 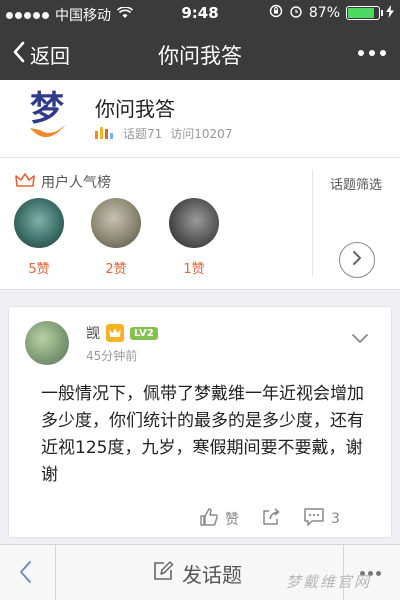 What do you see at coordinates (335, 519) in the screenshot?
I see `comment-count: 3` at bounding box center [335, 519].